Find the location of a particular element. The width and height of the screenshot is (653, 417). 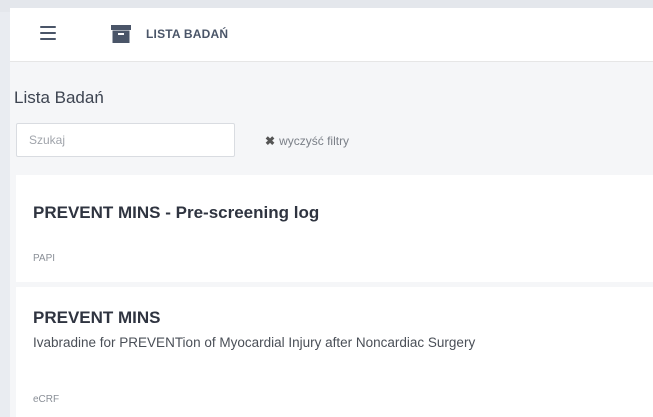

clear-filters-label: wyczyść filtry is located at coordinates (314, 141).